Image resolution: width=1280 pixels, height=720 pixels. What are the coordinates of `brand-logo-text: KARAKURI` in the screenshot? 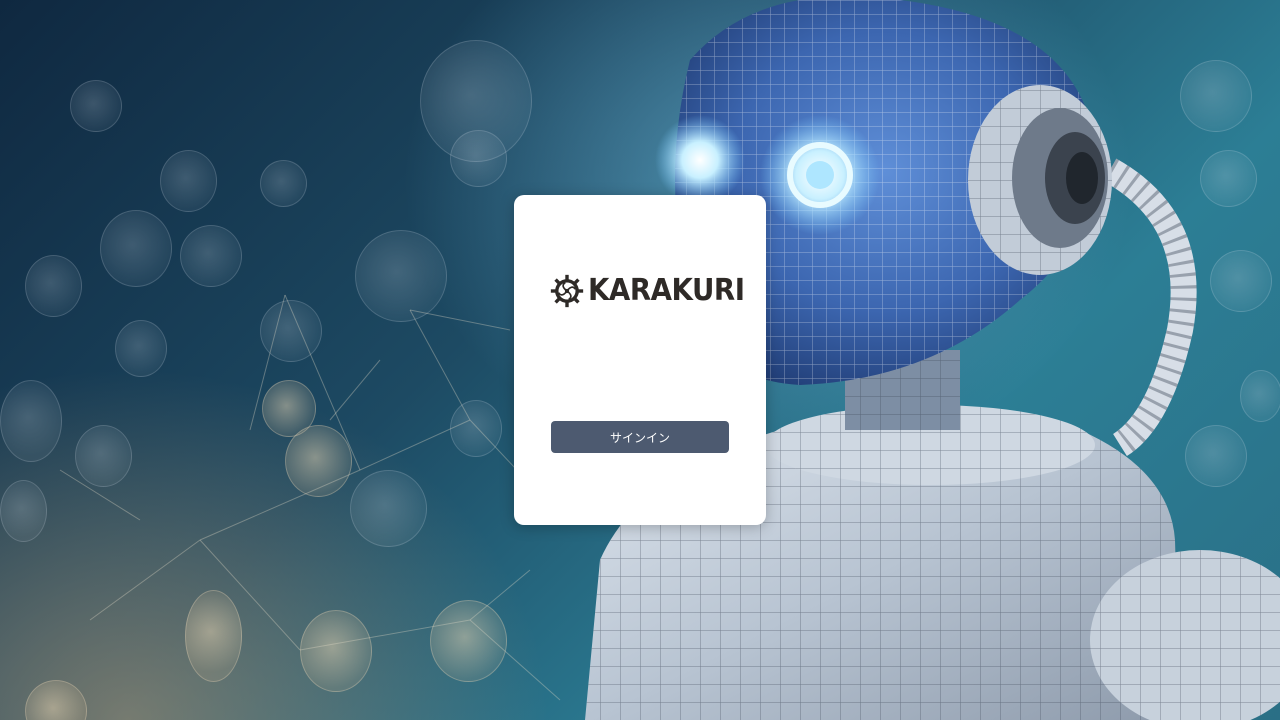 It's located at (666, 290).